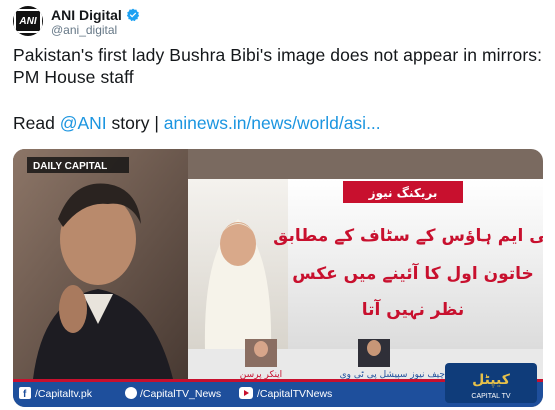 This screenshot has width=555, height=410. What do you see at coordinates (163, 21) in the screenshot?
I see `tweet-header: ANI ANI Digital @ani_digital` at bounding box center [163, 21].